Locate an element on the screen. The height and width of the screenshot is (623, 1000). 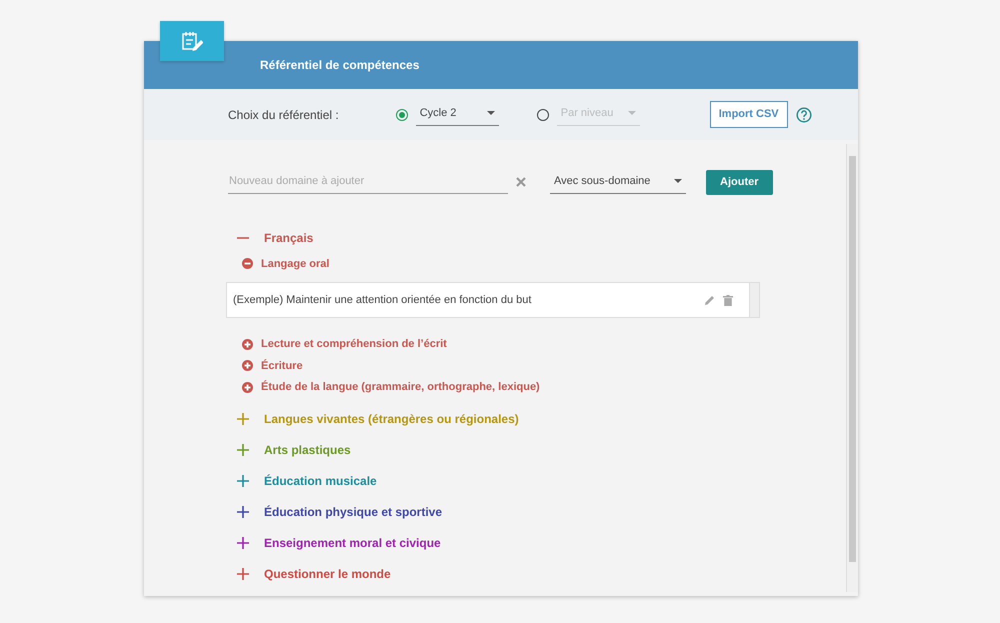
minus-circle-icon is located at coordinates (247, 264).